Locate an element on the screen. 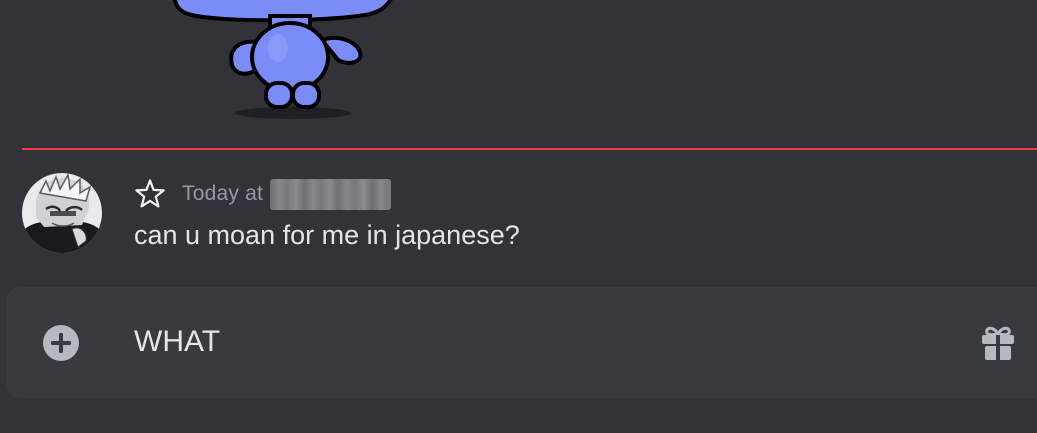  message-input: WHAT is located at coordinates (177, 342).